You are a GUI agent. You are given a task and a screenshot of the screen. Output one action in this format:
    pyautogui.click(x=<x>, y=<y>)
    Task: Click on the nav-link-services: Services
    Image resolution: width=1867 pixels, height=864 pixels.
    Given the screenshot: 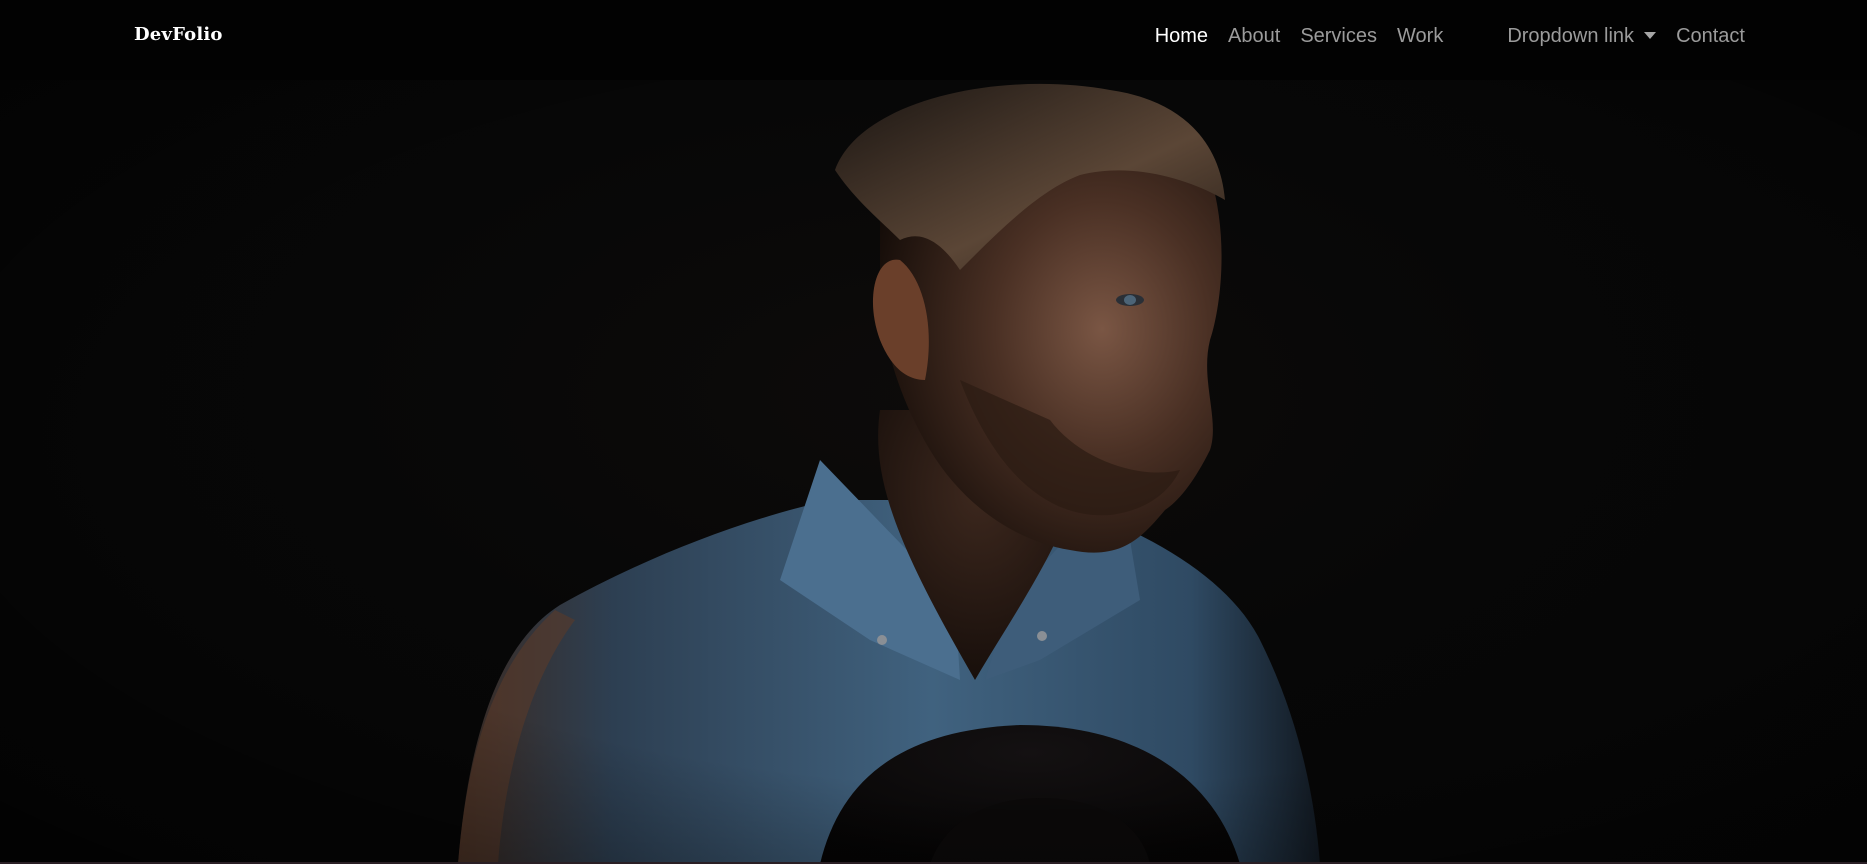 What is the action you would take?
    pyautogui.click(x=1338, y=36)
    